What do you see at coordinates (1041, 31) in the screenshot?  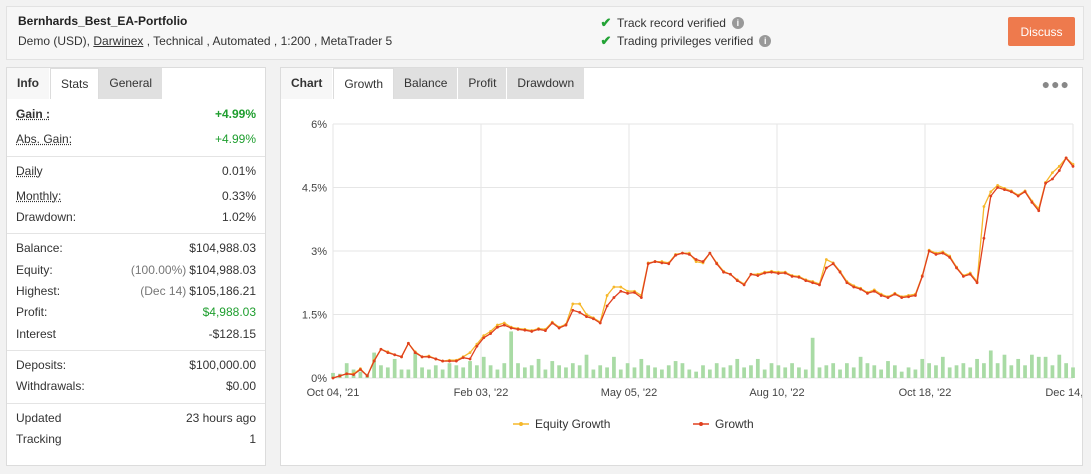 I see `discuss-button: Discuss` at bounding box center [1041, 31].